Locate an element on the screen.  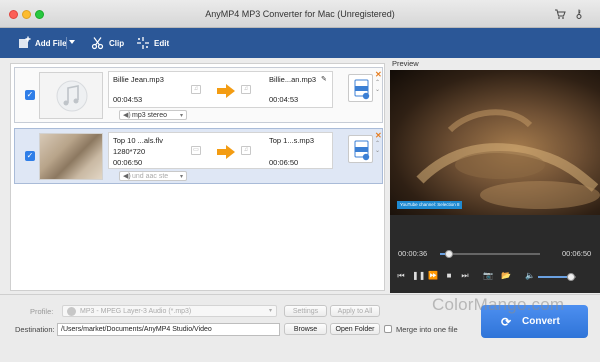
audio-thumbnail is located at coordinates (71, 95).